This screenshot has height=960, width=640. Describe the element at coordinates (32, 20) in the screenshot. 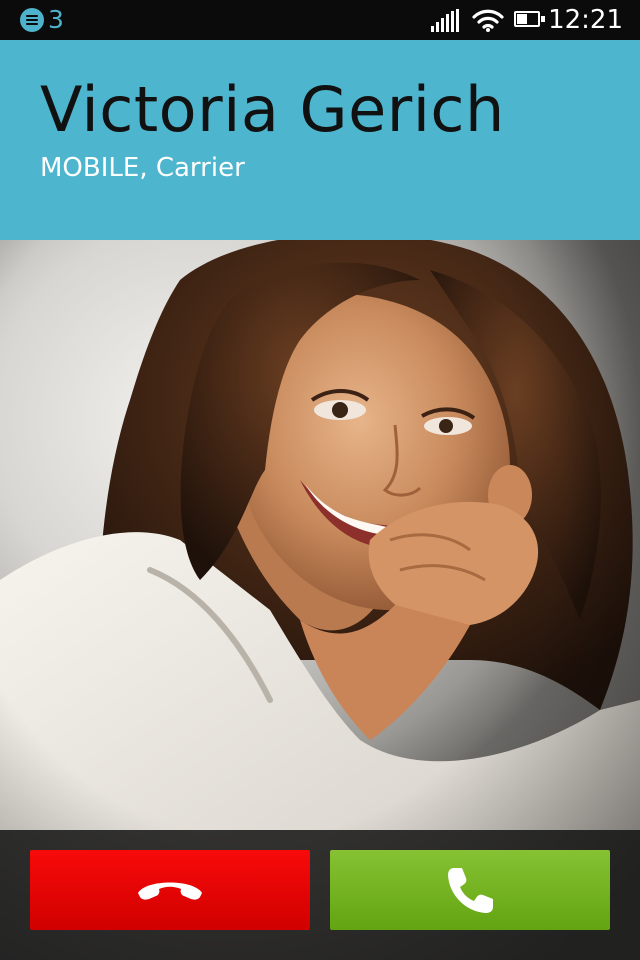

I see `notification-list-icon` at that location.